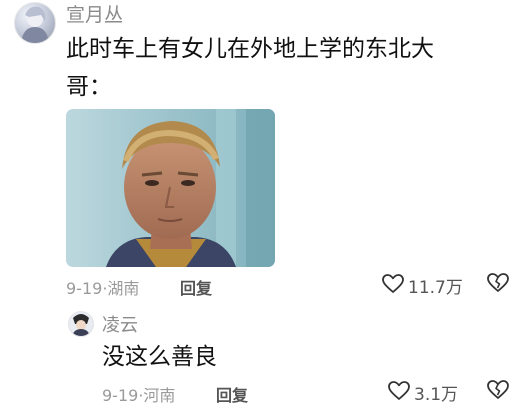 Image resolution: width=524 pixels, height=410 pixels. Describe the element at coordinates (123, 288) in the screenshot. I see `comment-location: 湖南` at that location.